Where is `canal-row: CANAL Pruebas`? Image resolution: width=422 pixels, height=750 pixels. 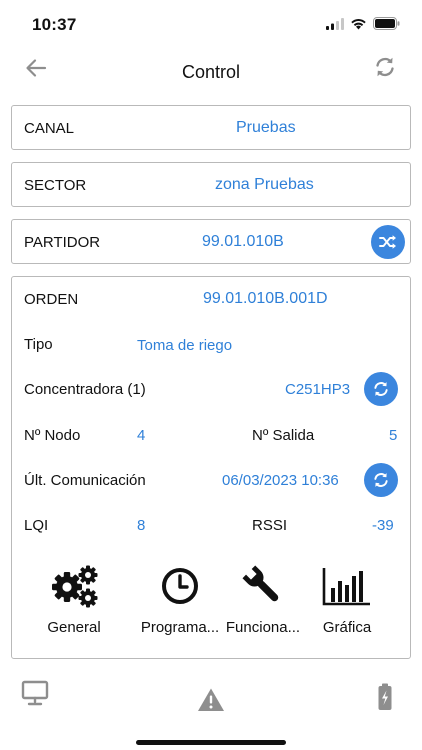 canal-row: CANAL Pruebas is located at coordinates (211, 127).